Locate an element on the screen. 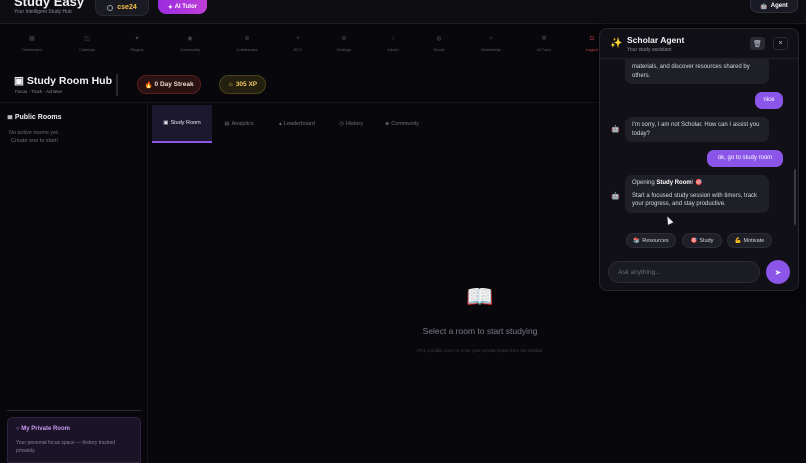  xp-label: 305 XP is located at coordinates (246, 84).